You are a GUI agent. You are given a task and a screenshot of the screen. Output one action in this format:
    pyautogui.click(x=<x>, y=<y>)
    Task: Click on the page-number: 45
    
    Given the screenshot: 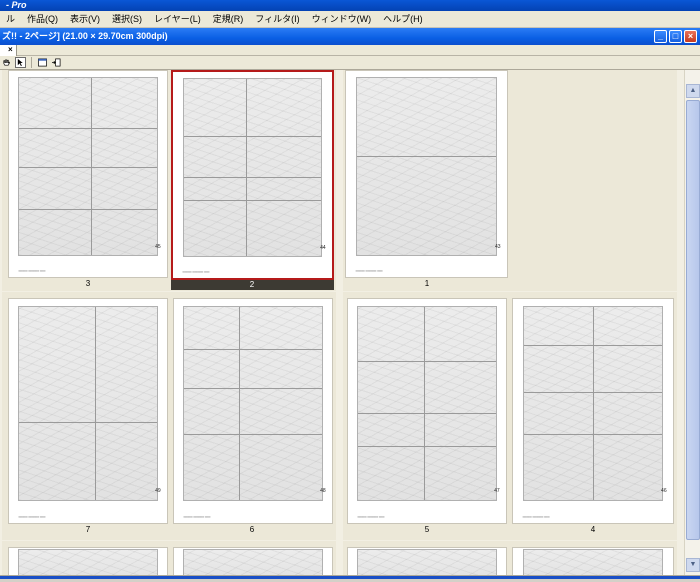 What is the action you would take?
    pyautogui.click(x=158, y=247)
    